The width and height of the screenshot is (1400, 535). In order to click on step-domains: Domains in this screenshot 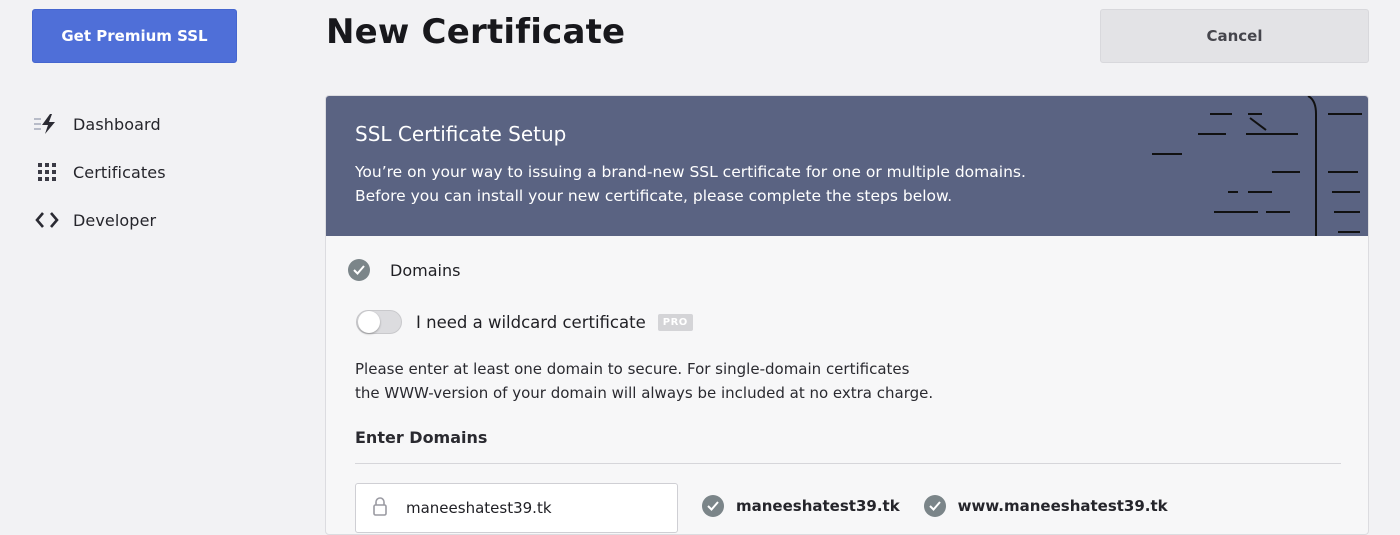, I will do `click(404, 270)`.